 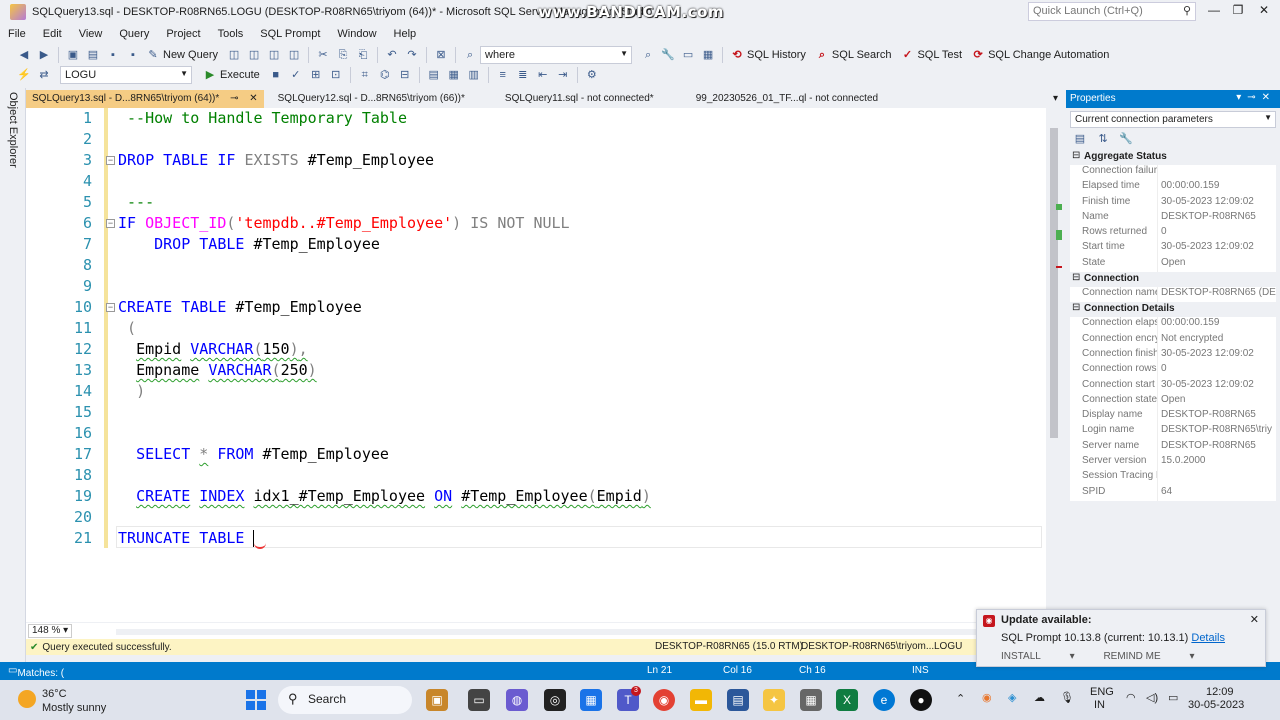 What do you see at coordinates (555, 700) in the screenshot?
I see `dell-app-icon: ◎` at bounding box center [555, 700].